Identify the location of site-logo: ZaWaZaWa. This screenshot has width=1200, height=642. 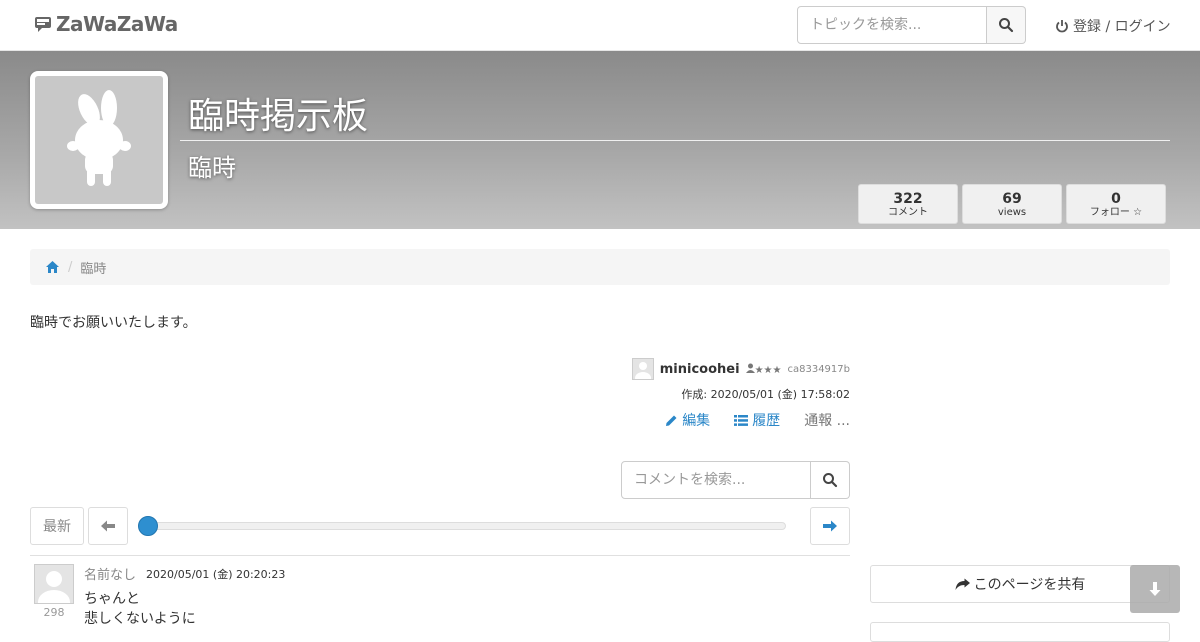
(106, 24).